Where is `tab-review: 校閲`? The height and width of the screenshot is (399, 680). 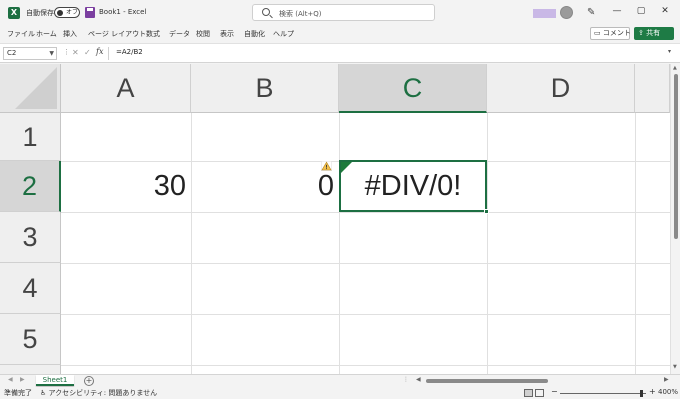 tab-review: 校閲 is located at coordinates (203, 34).